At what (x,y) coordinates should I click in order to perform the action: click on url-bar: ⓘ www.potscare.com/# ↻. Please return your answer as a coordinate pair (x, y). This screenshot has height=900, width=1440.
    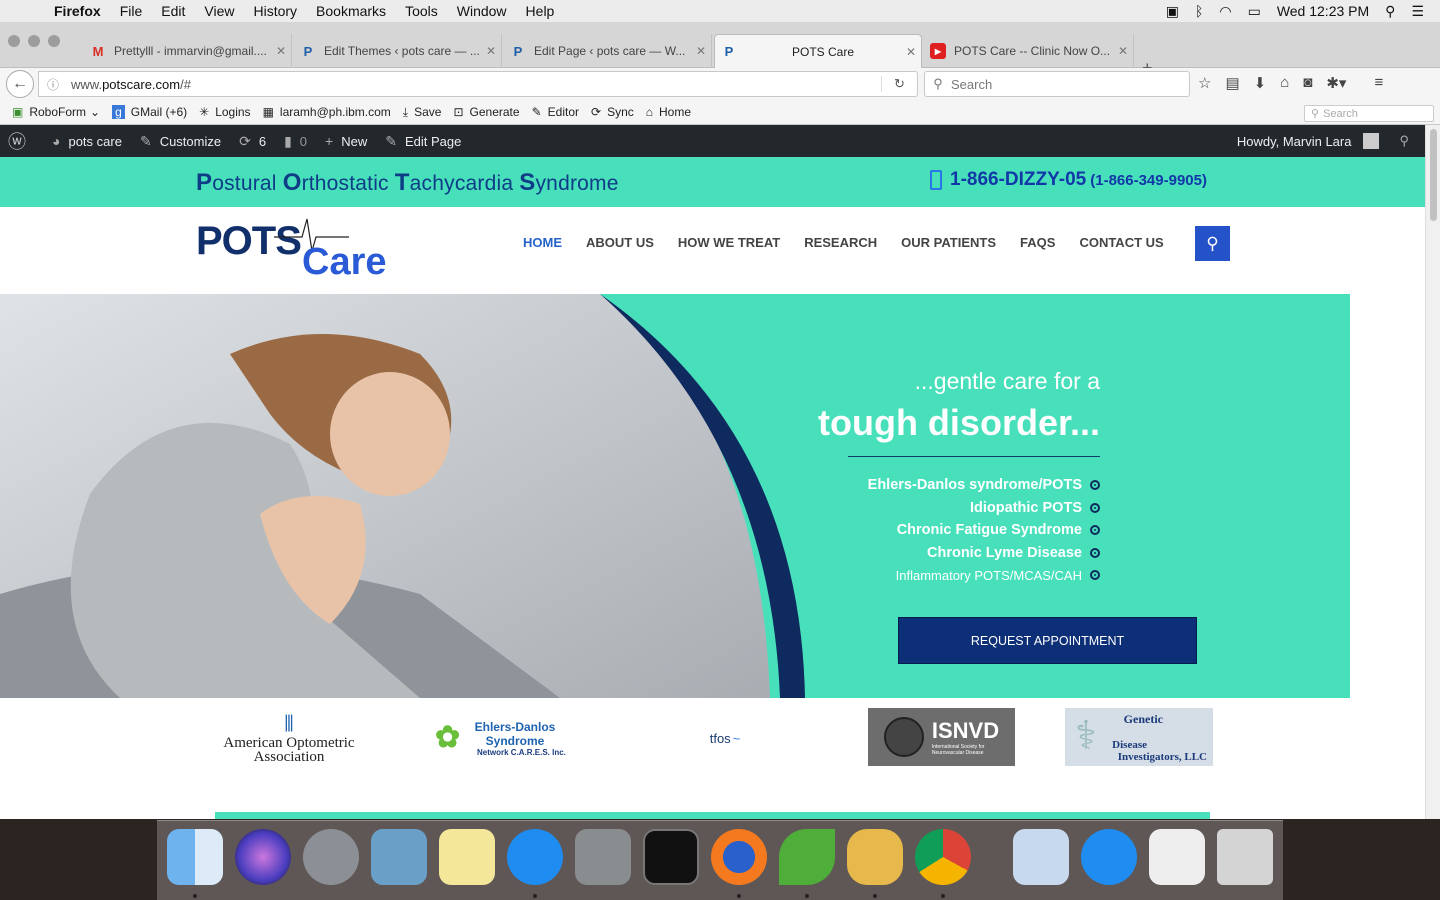
    Looking at the image, I should click on (478, 84).